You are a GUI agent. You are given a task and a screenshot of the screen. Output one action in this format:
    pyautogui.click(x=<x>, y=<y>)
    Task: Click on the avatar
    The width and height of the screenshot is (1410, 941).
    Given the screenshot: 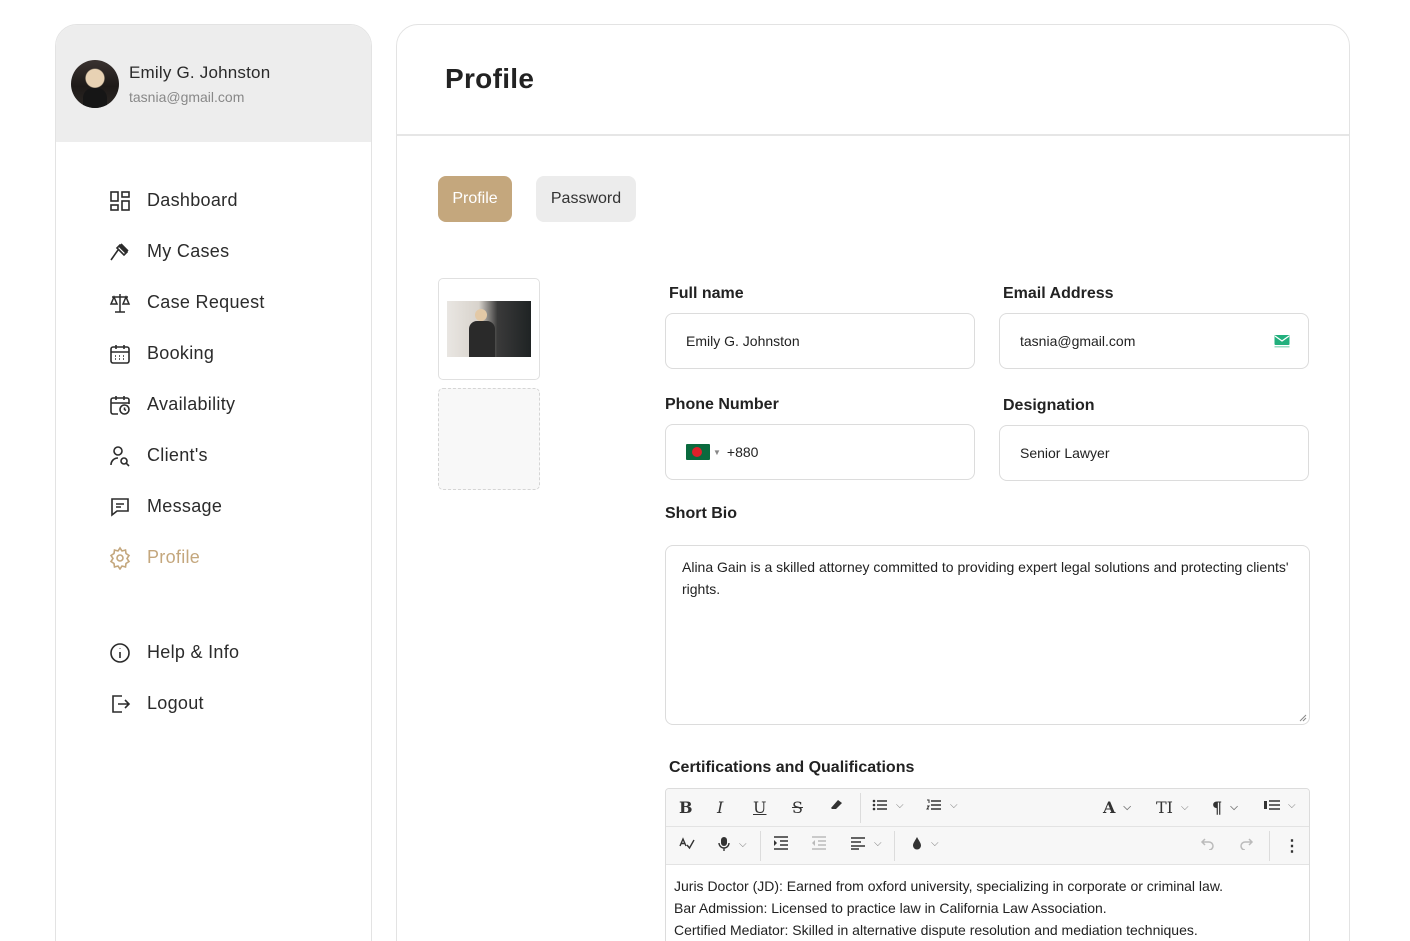 What is the action you would take?
    pyautogui.click(x=95, y=83)
    